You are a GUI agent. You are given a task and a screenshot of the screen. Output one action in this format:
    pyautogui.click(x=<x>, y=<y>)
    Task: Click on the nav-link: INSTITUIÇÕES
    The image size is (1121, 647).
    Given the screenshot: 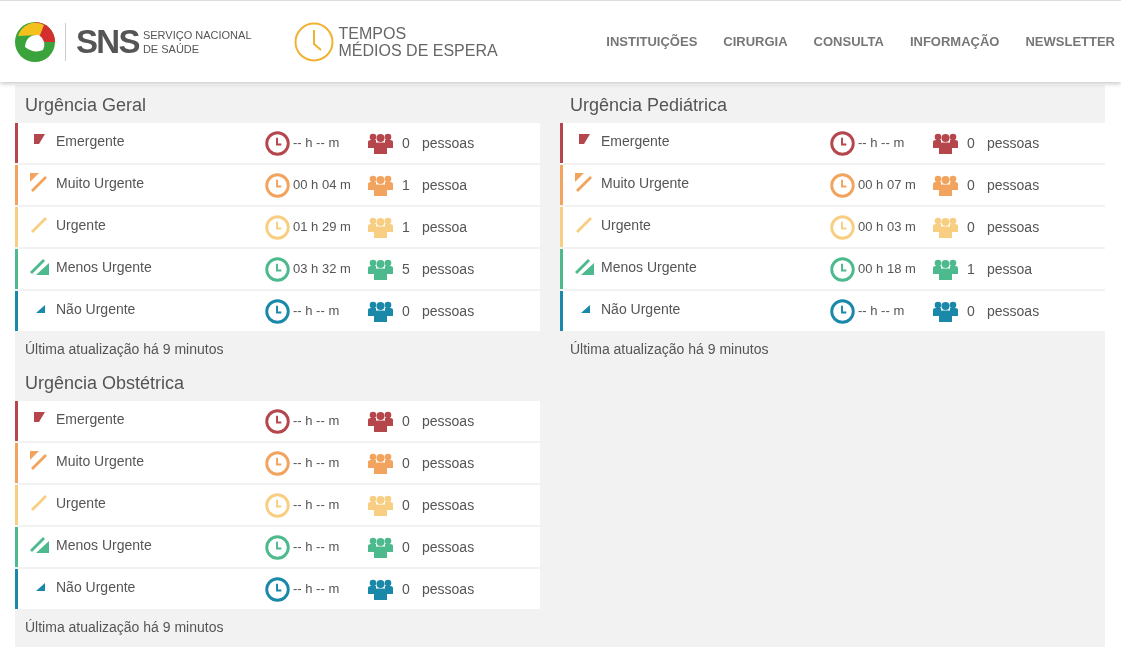 What is the action you would take?
    pyautogui.click(x=652, y=41)
    